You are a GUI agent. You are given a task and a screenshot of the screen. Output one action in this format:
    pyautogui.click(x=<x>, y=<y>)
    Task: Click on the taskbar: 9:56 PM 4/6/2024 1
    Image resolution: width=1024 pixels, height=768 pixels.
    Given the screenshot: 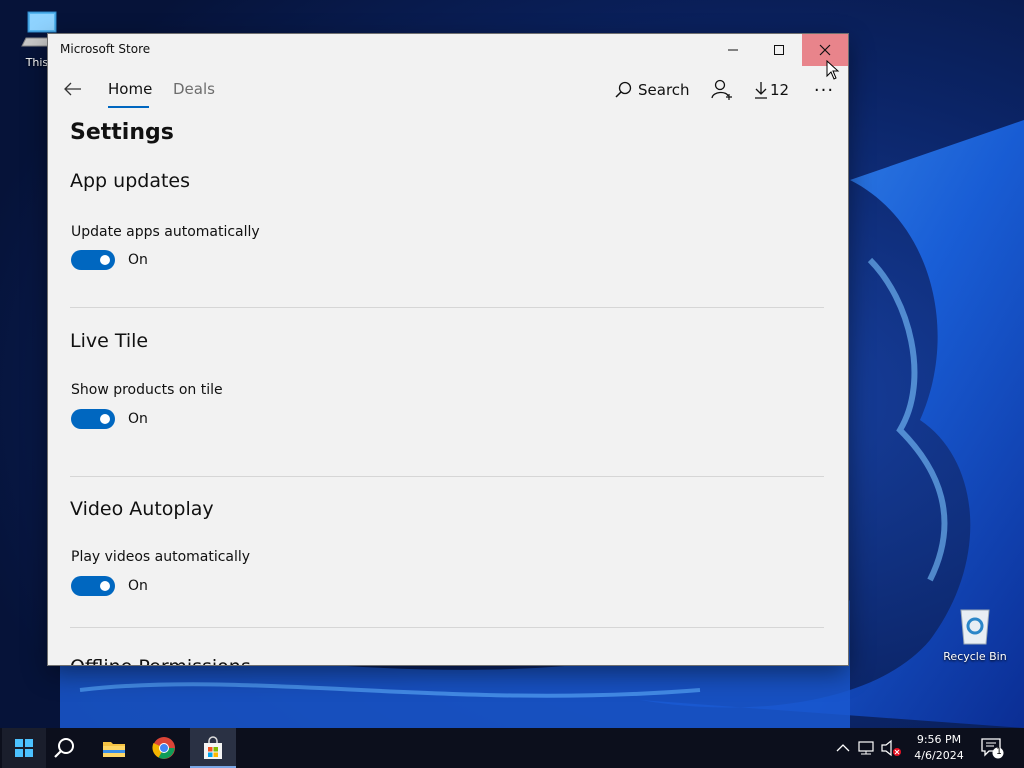 What is the action you would take?
    pyautogui.click(x=512, y=748)
    